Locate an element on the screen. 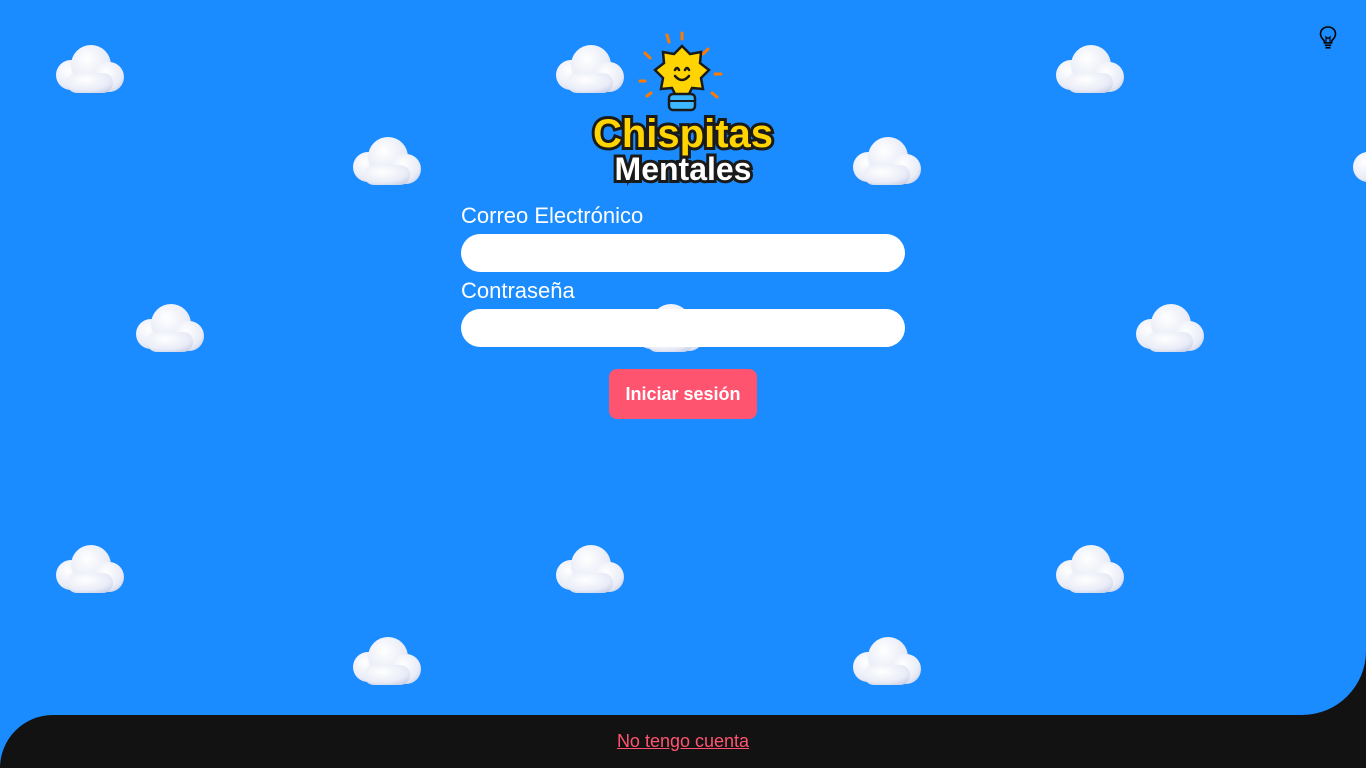 The height and width of the screenshot is (768, 1366). email-field is located at coordinates (683, 253).